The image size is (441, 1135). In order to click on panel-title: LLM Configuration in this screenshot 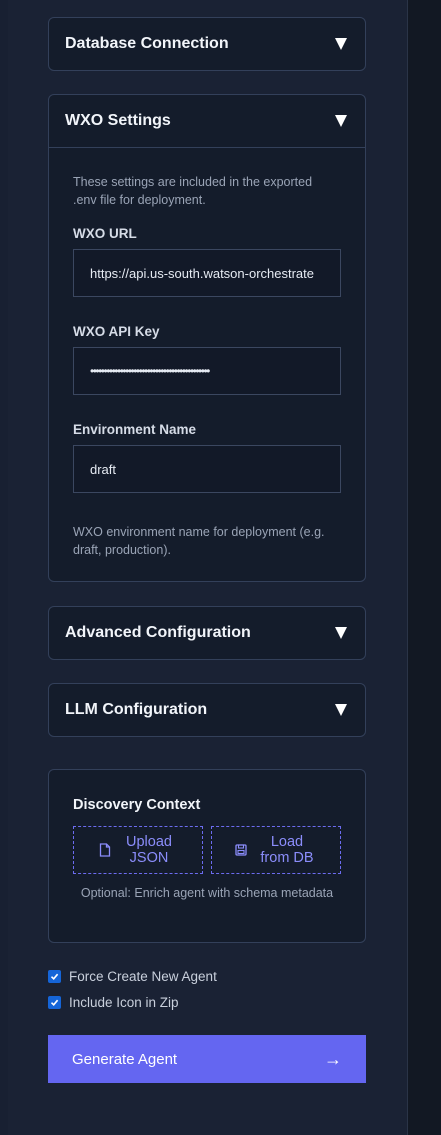, I will do `click(136, 709)`.